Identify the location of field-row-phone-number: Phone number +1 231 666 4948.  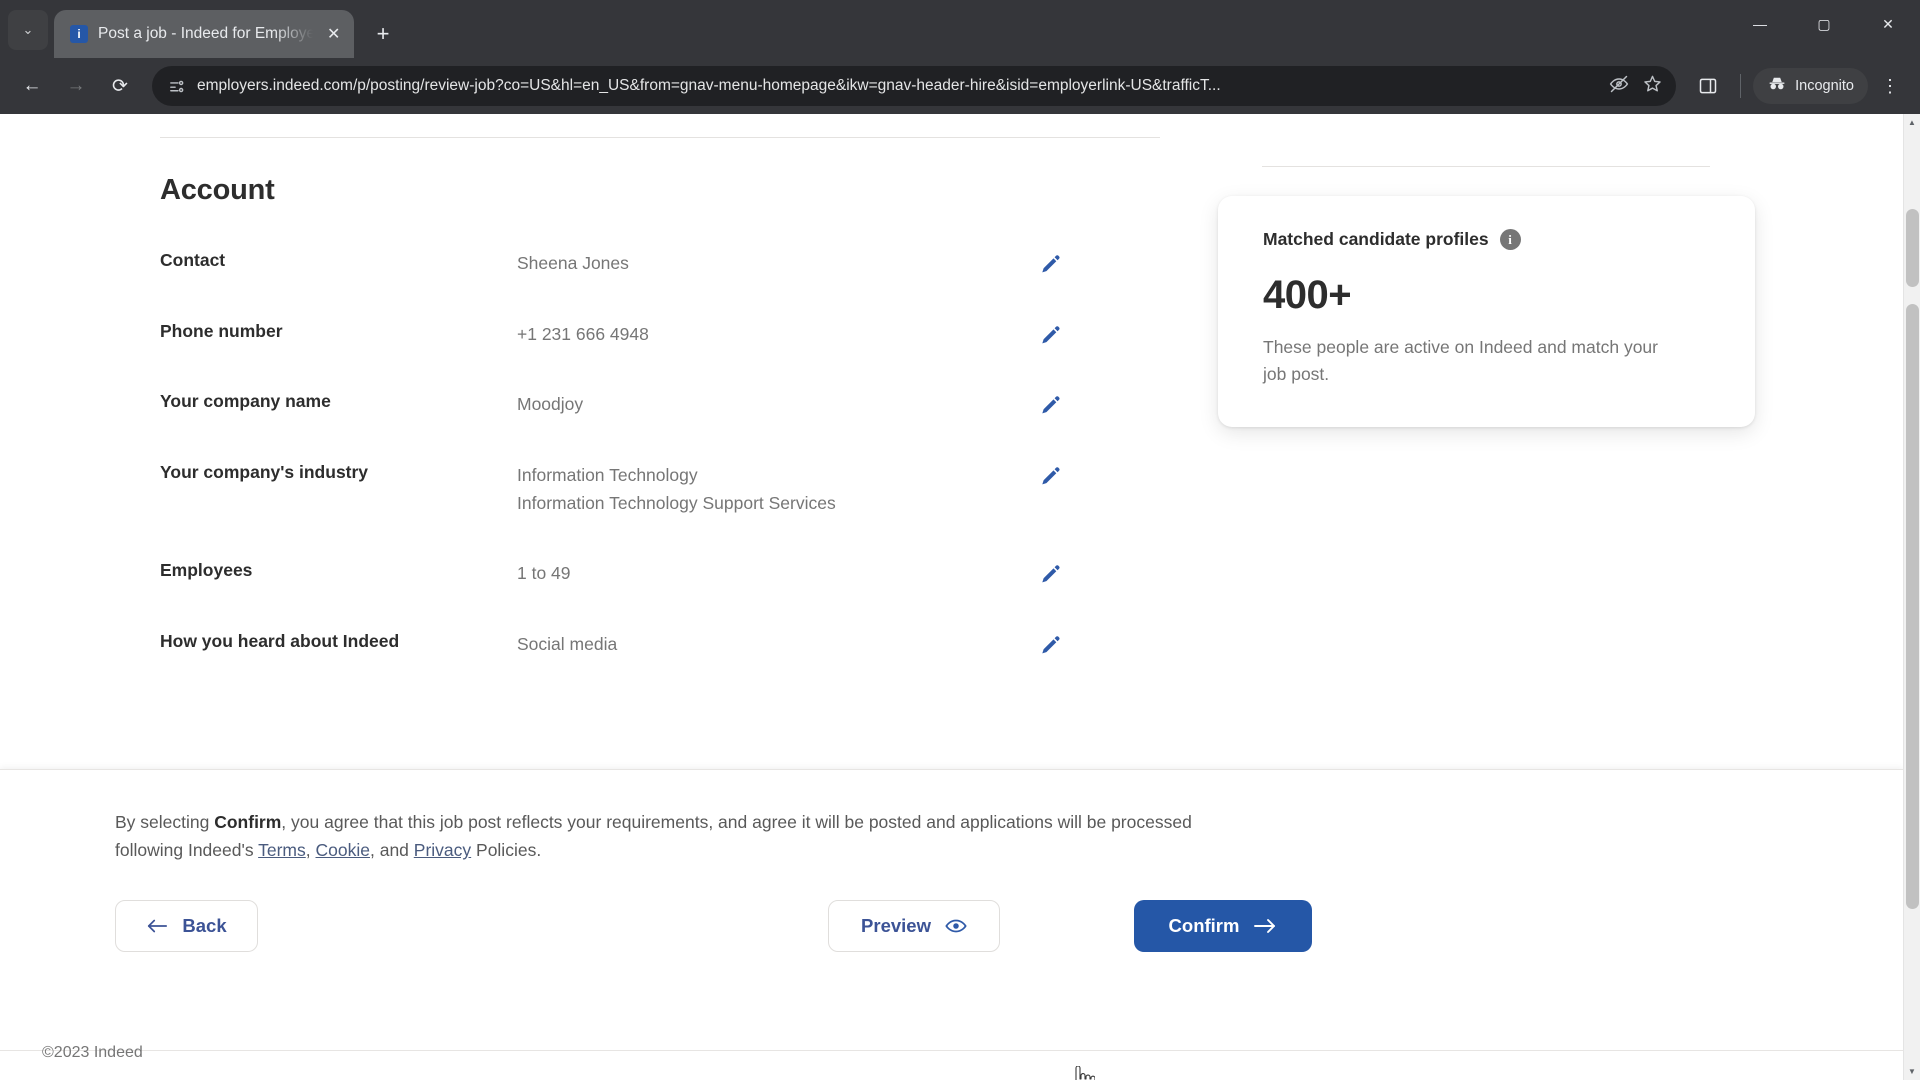
(660, 334).